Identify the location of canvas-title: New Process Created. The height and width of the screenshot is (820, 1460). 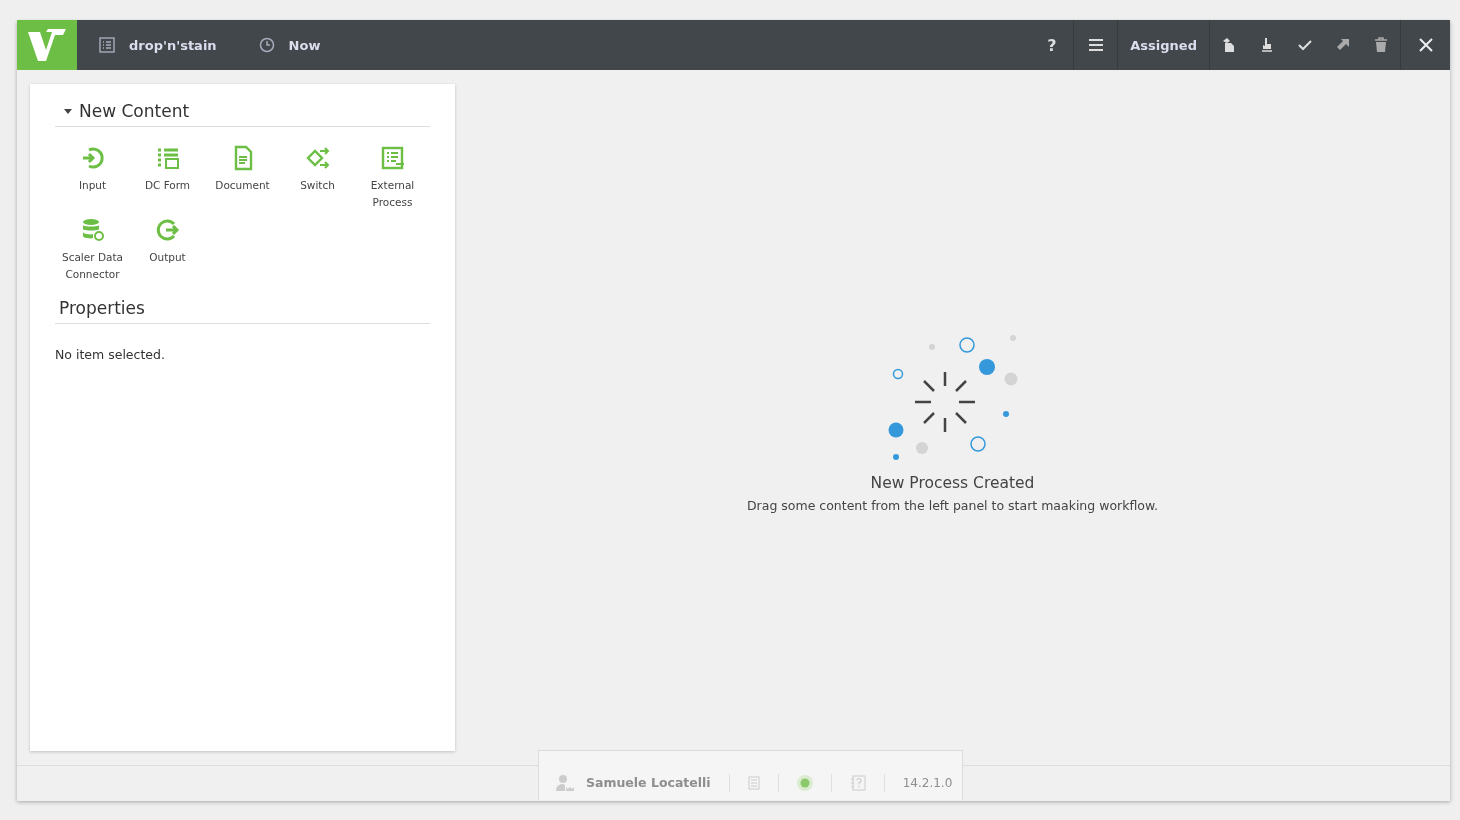
(952, 483).